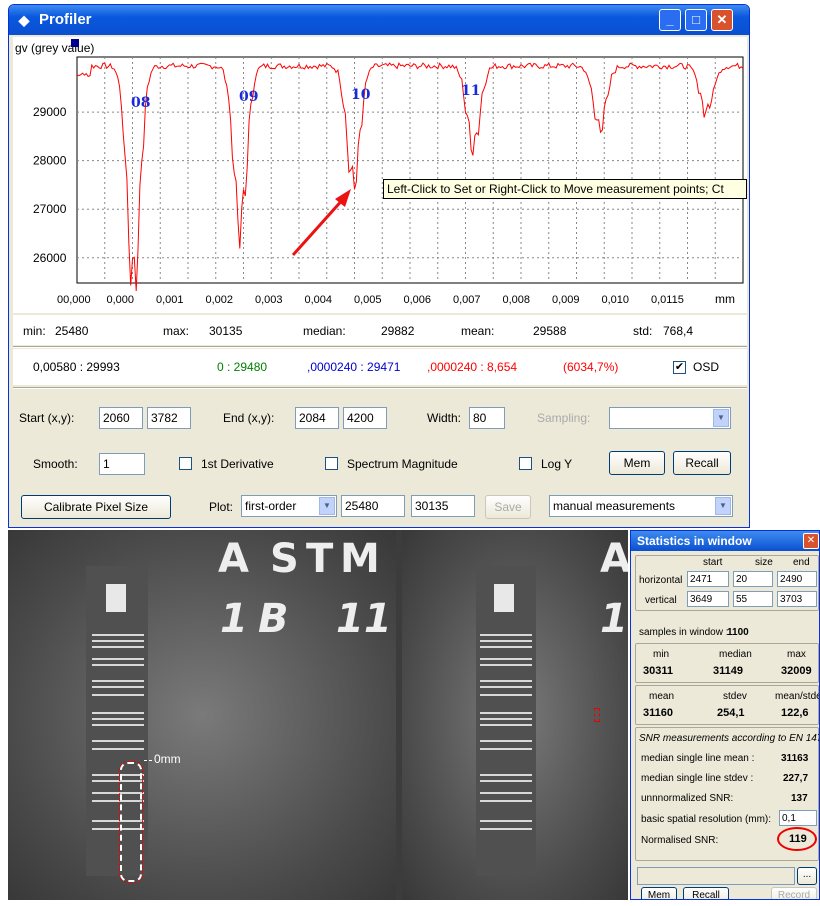 This screenshot has width=820, height=906. What do you see at coordinates (317, 418) in the screenshot?
I see `end-x-input: 2084` at bounding box center [317, 418].